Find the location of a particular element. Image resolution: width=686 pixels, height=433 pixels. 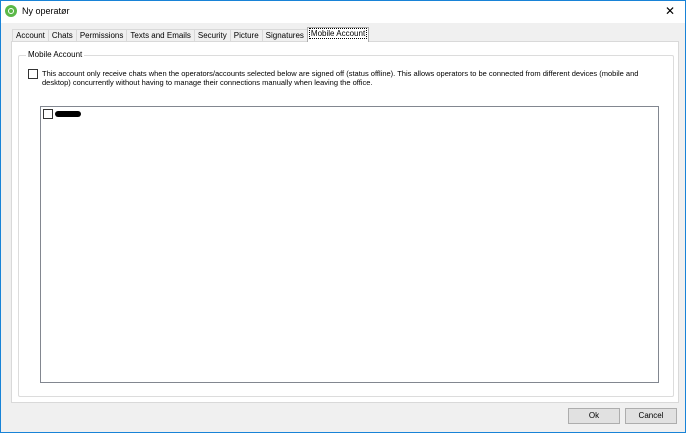

title-bar: Ny operatør ✕ is located at coordinates (343, 12).